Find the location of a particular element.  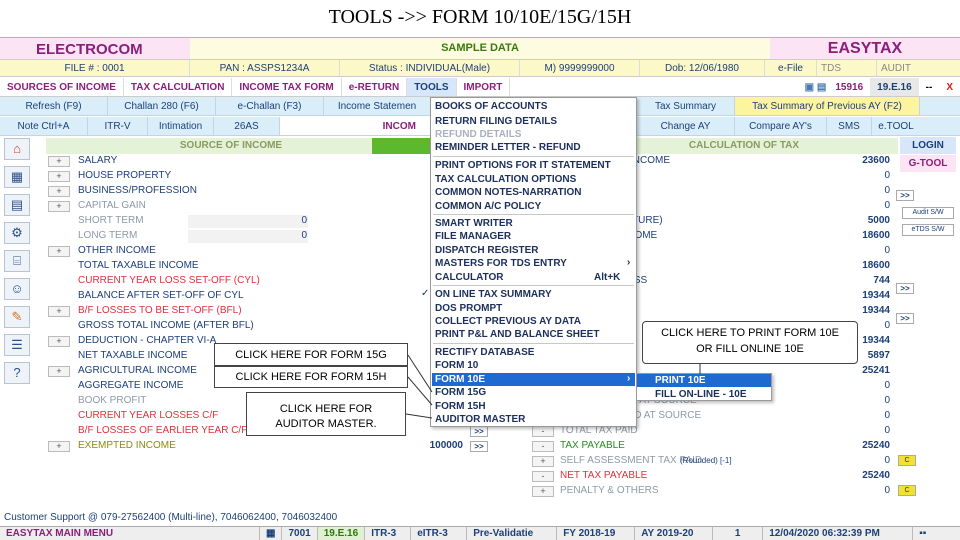

status-main-menu: EASYTAX MAIN MENU is located at coordinates (130, 533).